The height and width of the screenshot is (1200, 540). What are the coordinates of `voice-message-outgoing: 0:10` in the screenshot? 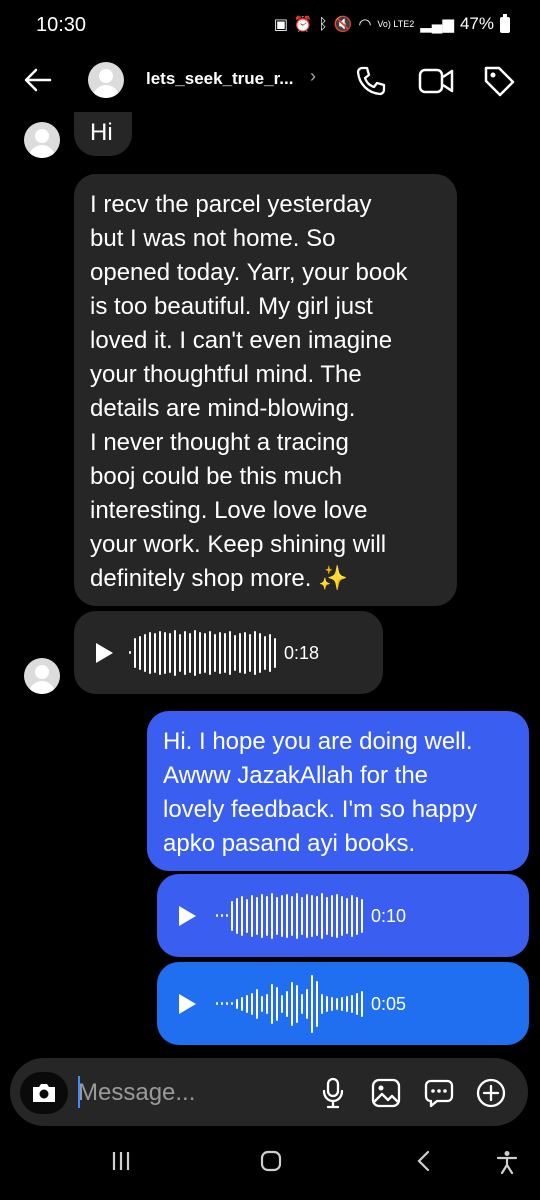 It's located at (343, 915).